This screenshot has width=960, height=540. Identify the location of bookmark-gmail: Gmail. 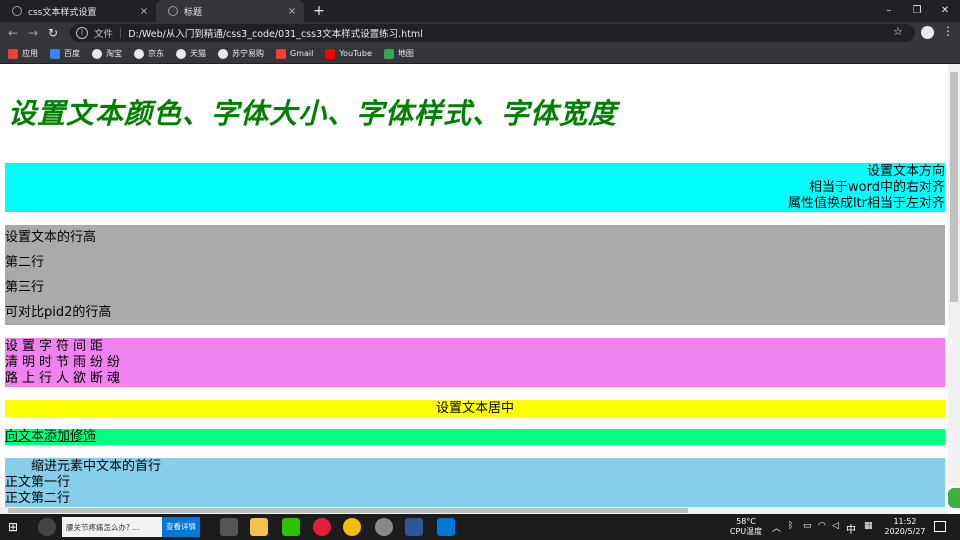
(295, 53).